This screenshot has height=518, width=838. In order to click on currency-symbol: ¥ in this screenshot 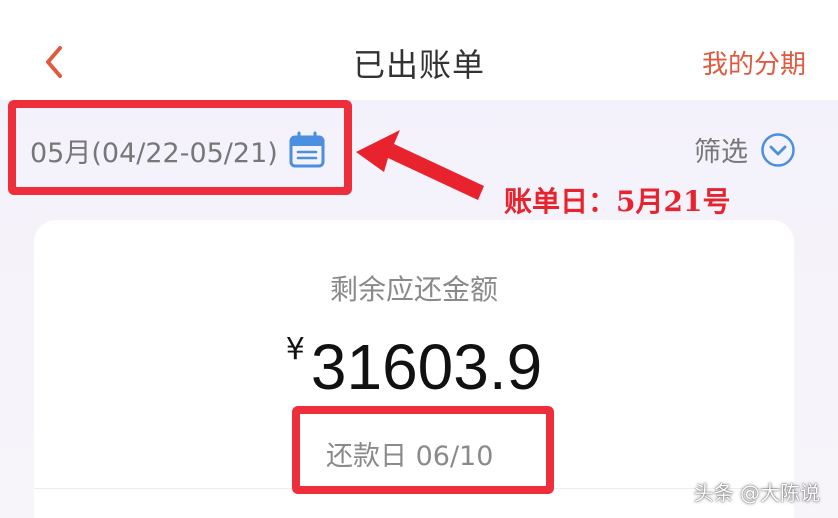, I will do `click(295, 349)`.